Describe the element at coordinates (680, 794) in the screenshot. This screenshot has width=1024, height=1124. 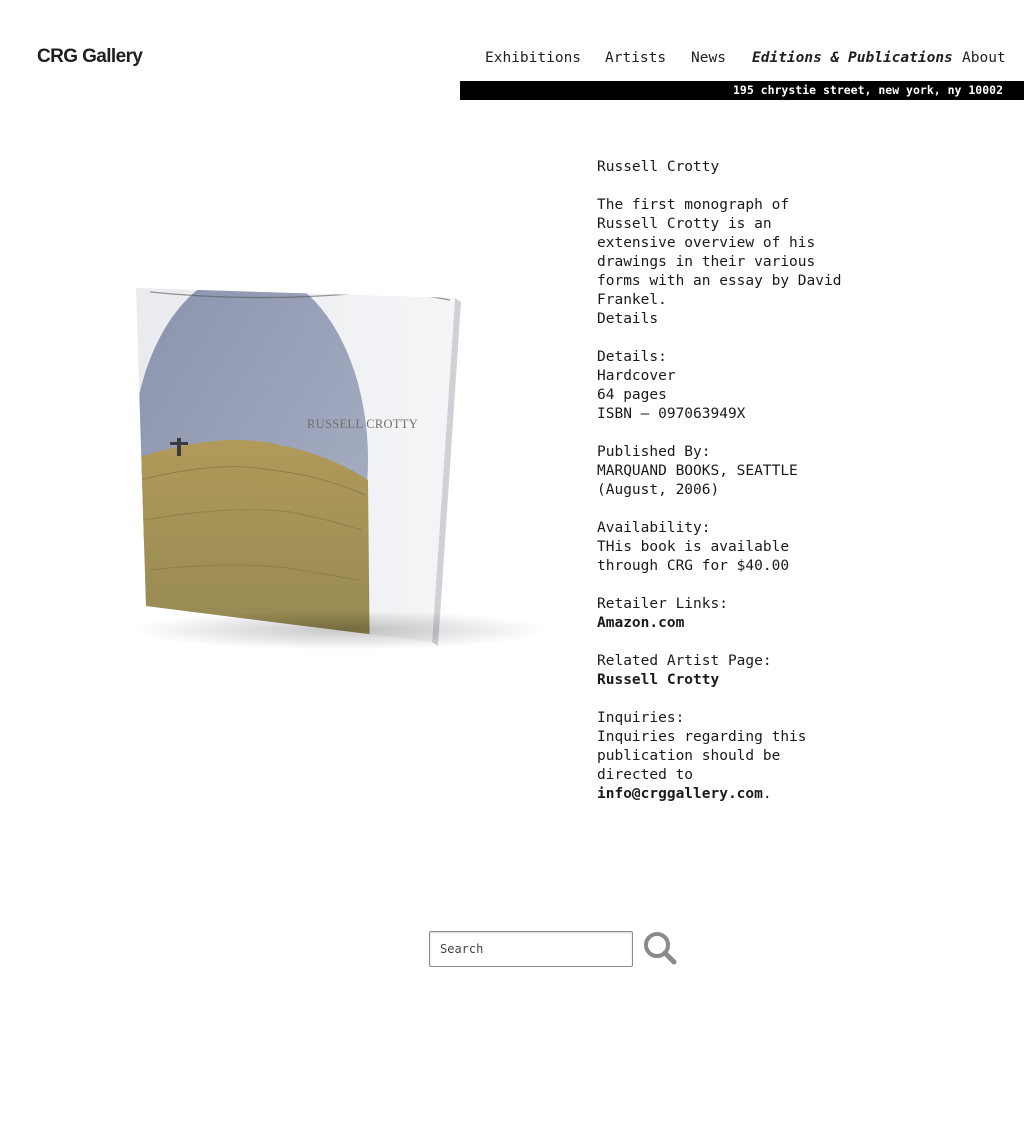
I see `inquiries-email-link: info@crggallery.com` at that location.